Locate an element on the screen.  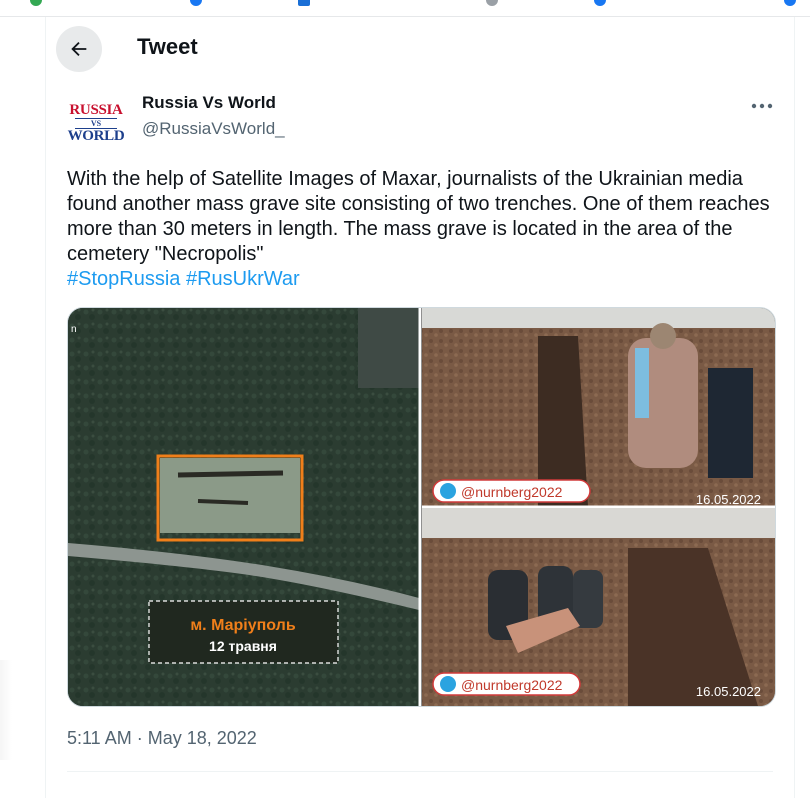
side-panel-edge is located at coordinates (6, 710).